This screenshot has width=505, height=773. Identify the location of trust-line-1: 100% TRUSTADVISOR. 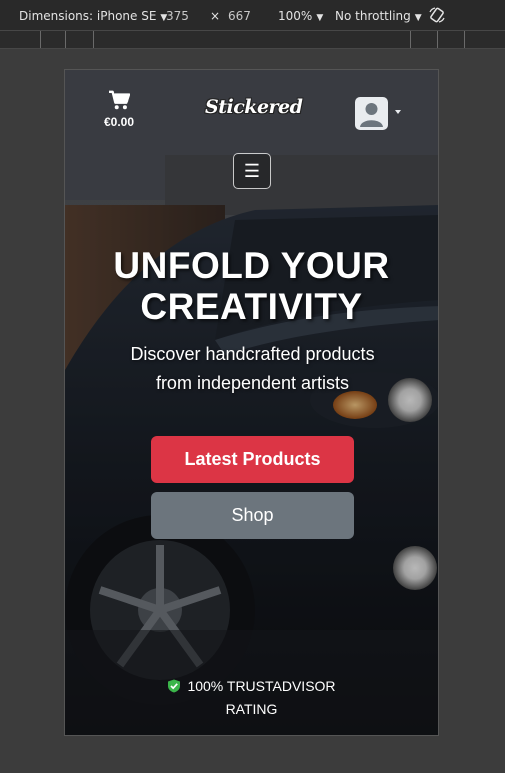
(261, 686).